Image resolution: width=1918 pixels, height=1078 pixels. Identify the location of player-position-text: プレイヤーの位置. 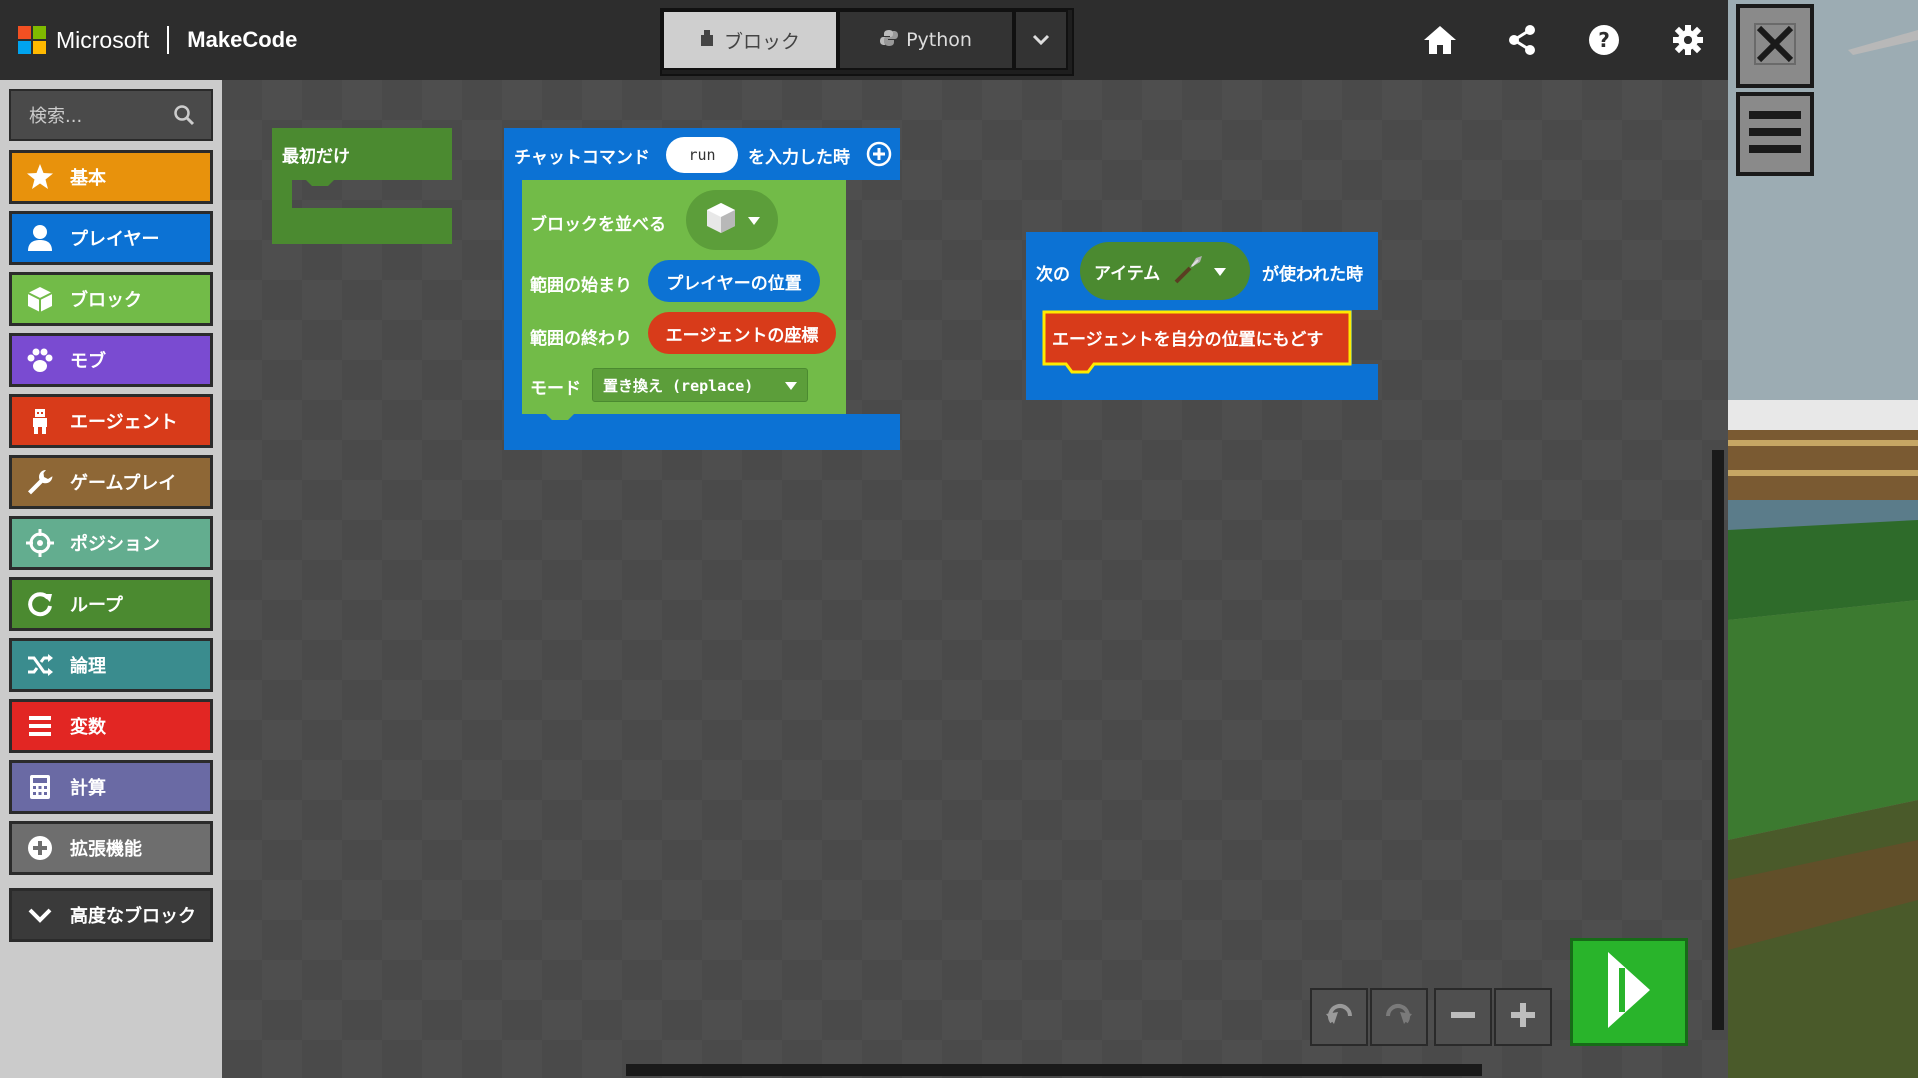
(734, 283).